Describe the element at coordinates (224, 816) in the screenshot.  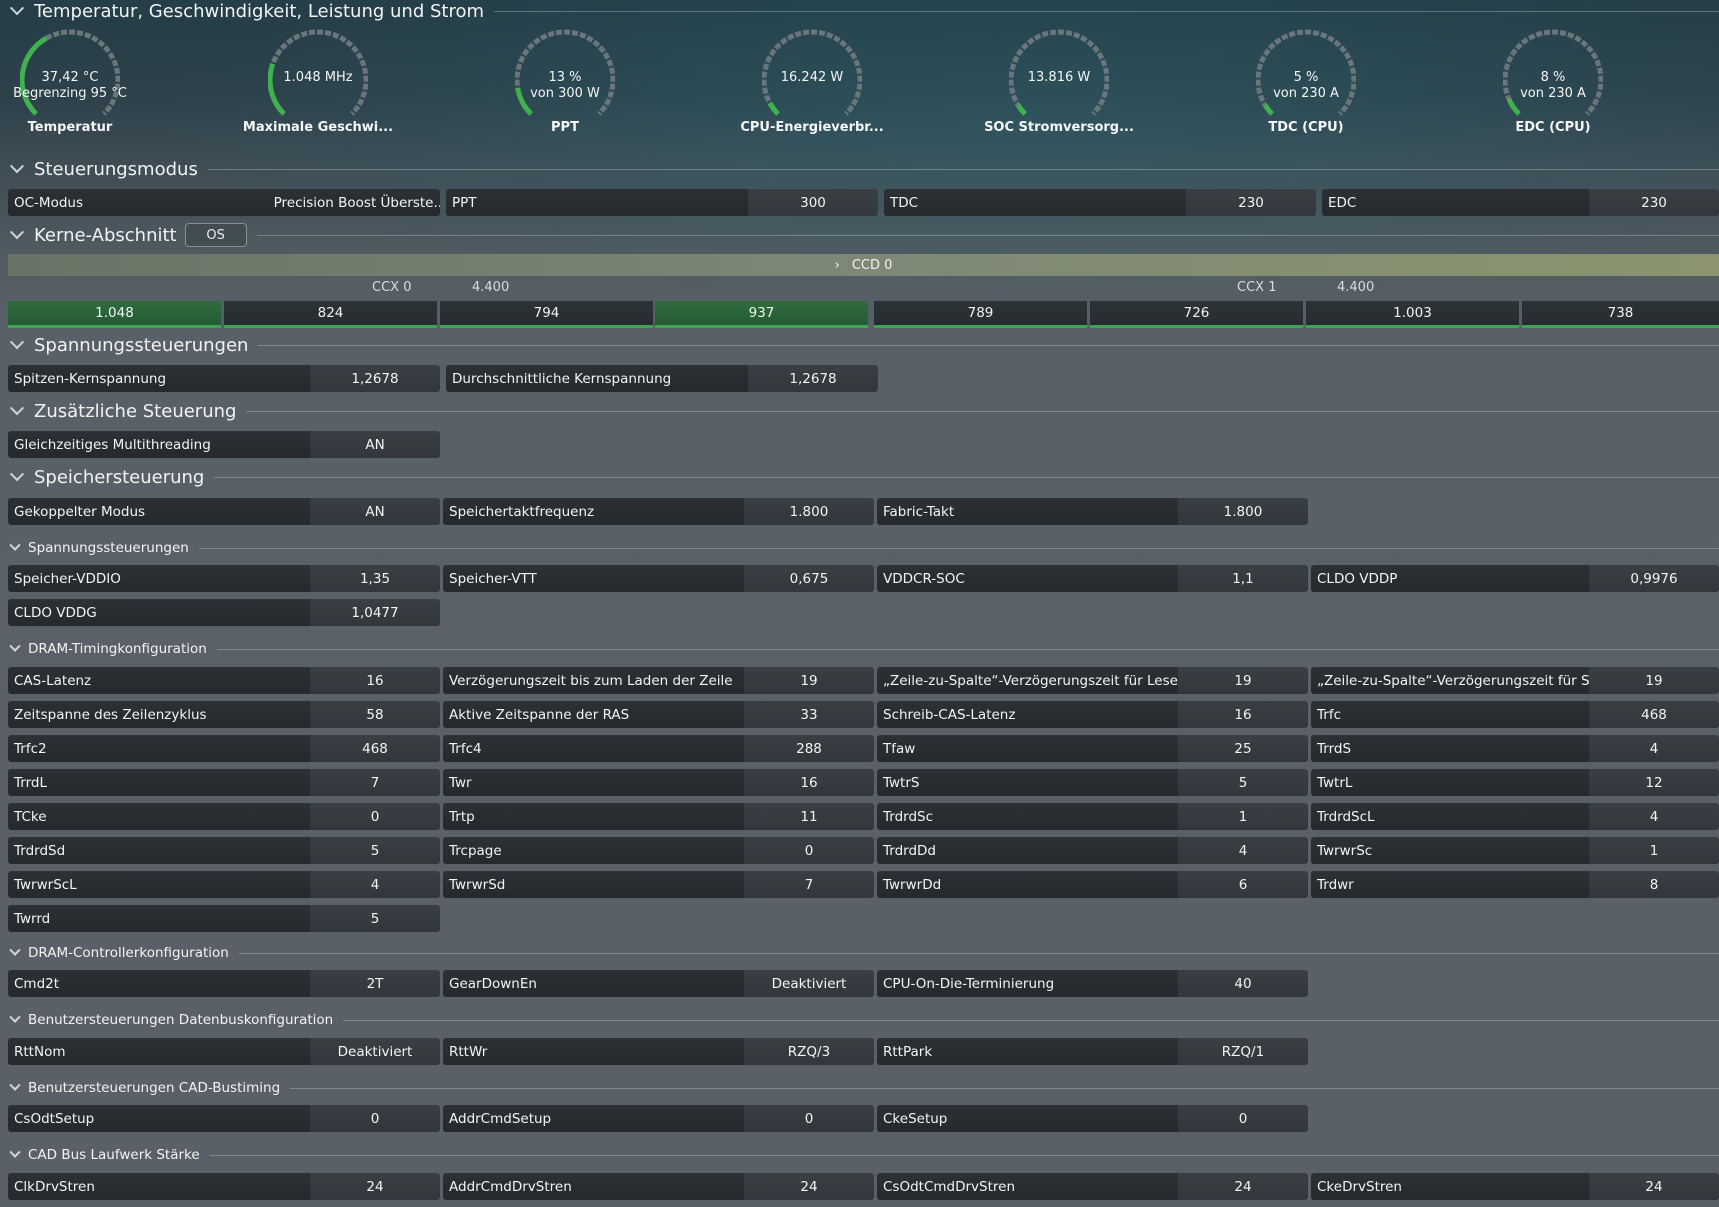
I see `dram-timing-field: TCke 0` at that location.